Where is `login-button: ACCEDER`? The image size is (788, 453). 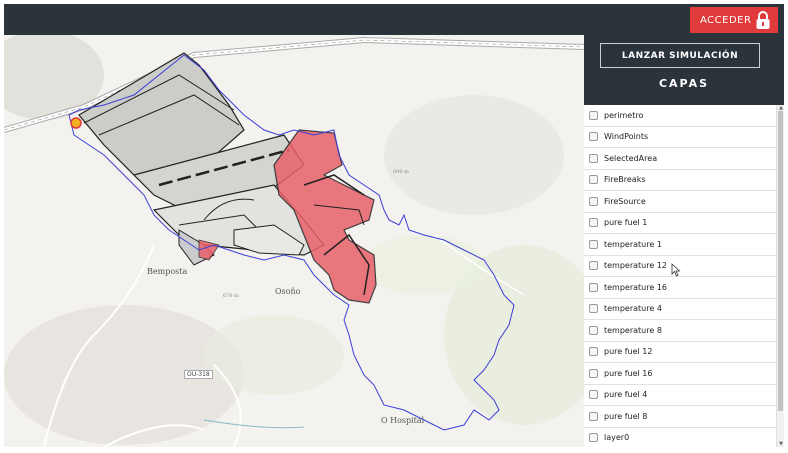 login-button: ACCEDER is located at coordinates (734, 20).